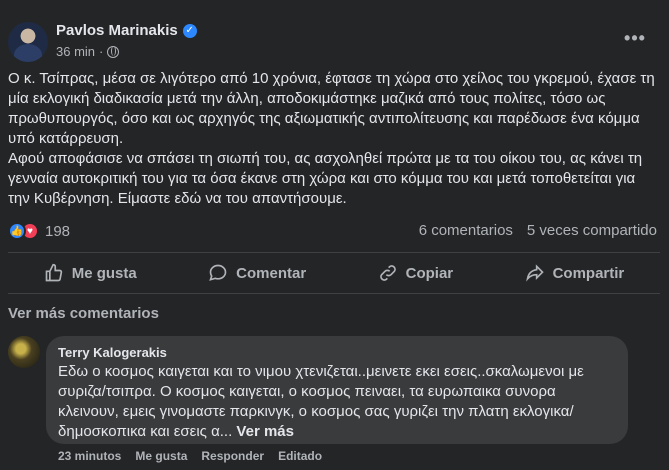 This screenshot has height=470, width=669. I want to click on comment-label: Comentar, so click(271, 273).